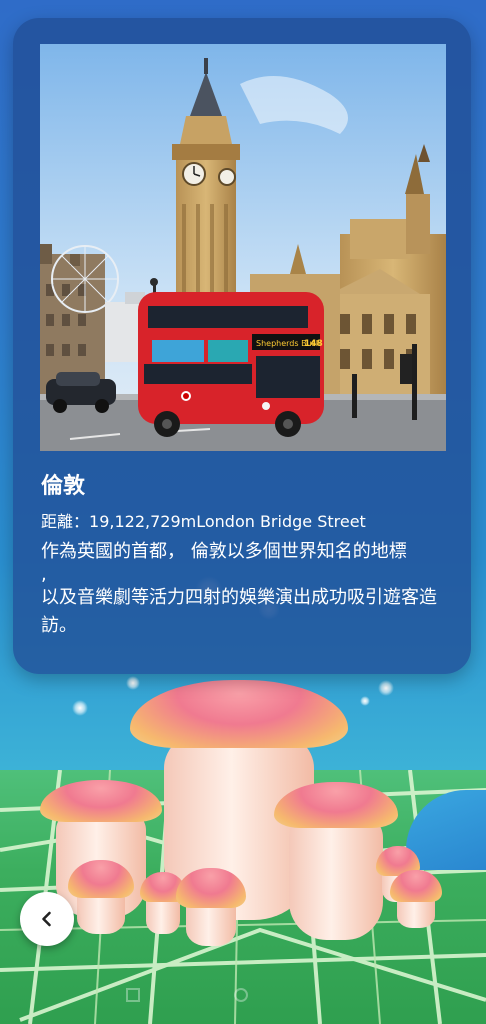 The height and width of the screenshot is (1024, 486). Describe the element at coordinates (133, 995) in the screenshot. I see `nav-recent-apps-icon` at that location.